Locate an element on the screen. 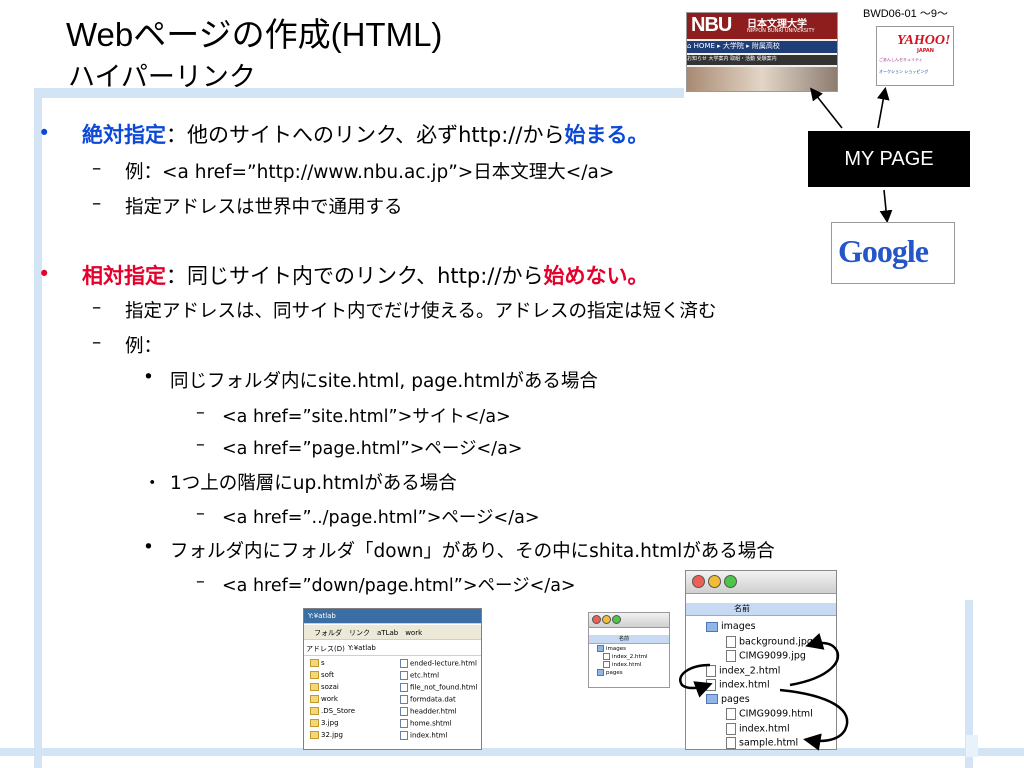 This screenshot has width=1024, height=768. file-item: index.html is located at coordinates (423, 735).